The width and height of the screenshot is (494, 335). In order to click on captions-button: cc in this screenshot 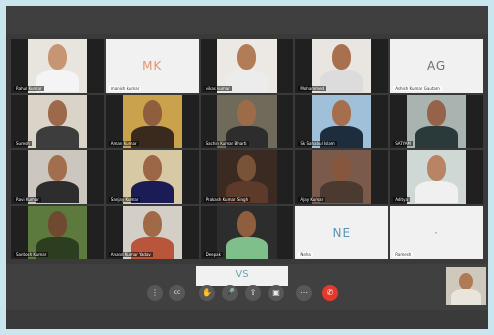, I will do `click(177, 293)`.